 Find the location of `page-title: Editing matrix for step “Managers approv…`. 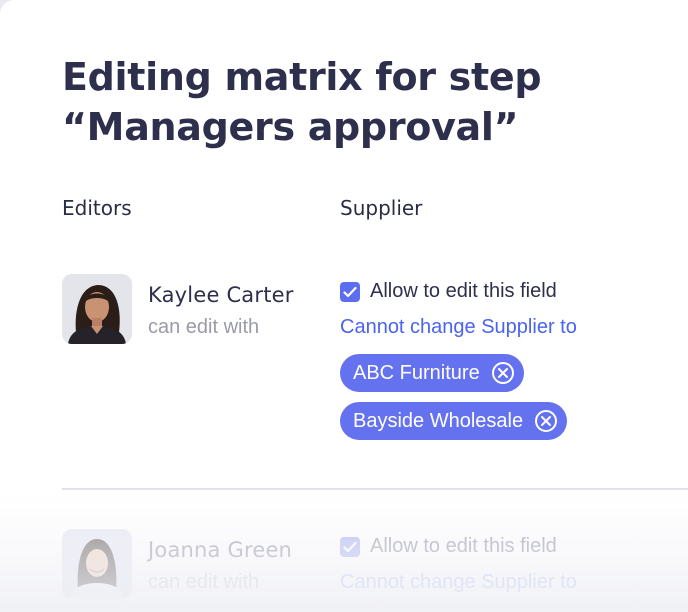

page-title: Editing matrix for step “Managers approv… is located at coordinates (362, 102).